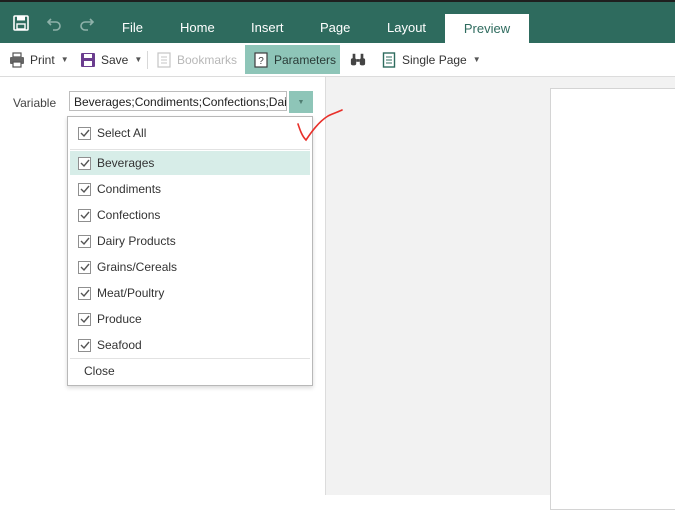  What do you see at coordinates (147, 60) in the screenshot?
I see `toolbar-divider` at bounding box center [147, 60].